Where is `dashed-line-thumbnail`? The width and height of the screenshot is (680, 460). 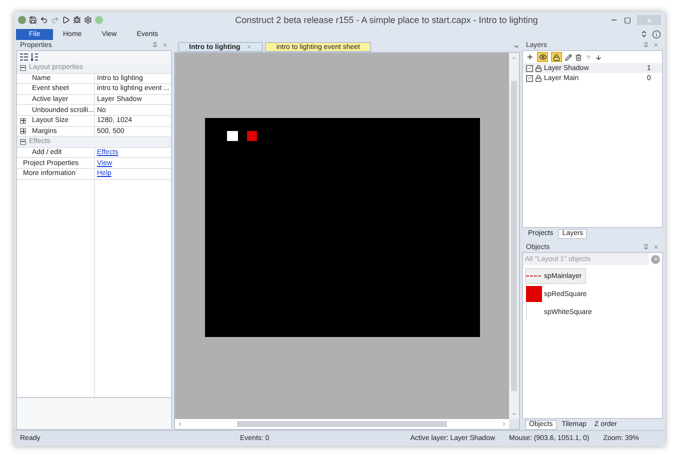
dashed-line-thumbnail is located at coordinates (534, 276).